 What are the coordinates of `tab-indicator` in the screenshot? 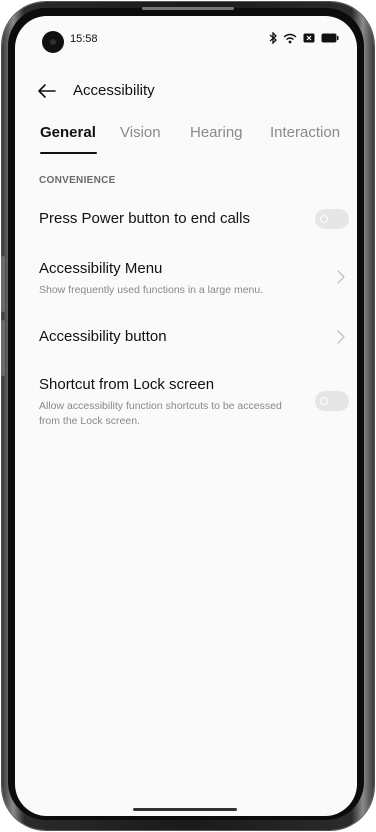 It's located at (68, 153).